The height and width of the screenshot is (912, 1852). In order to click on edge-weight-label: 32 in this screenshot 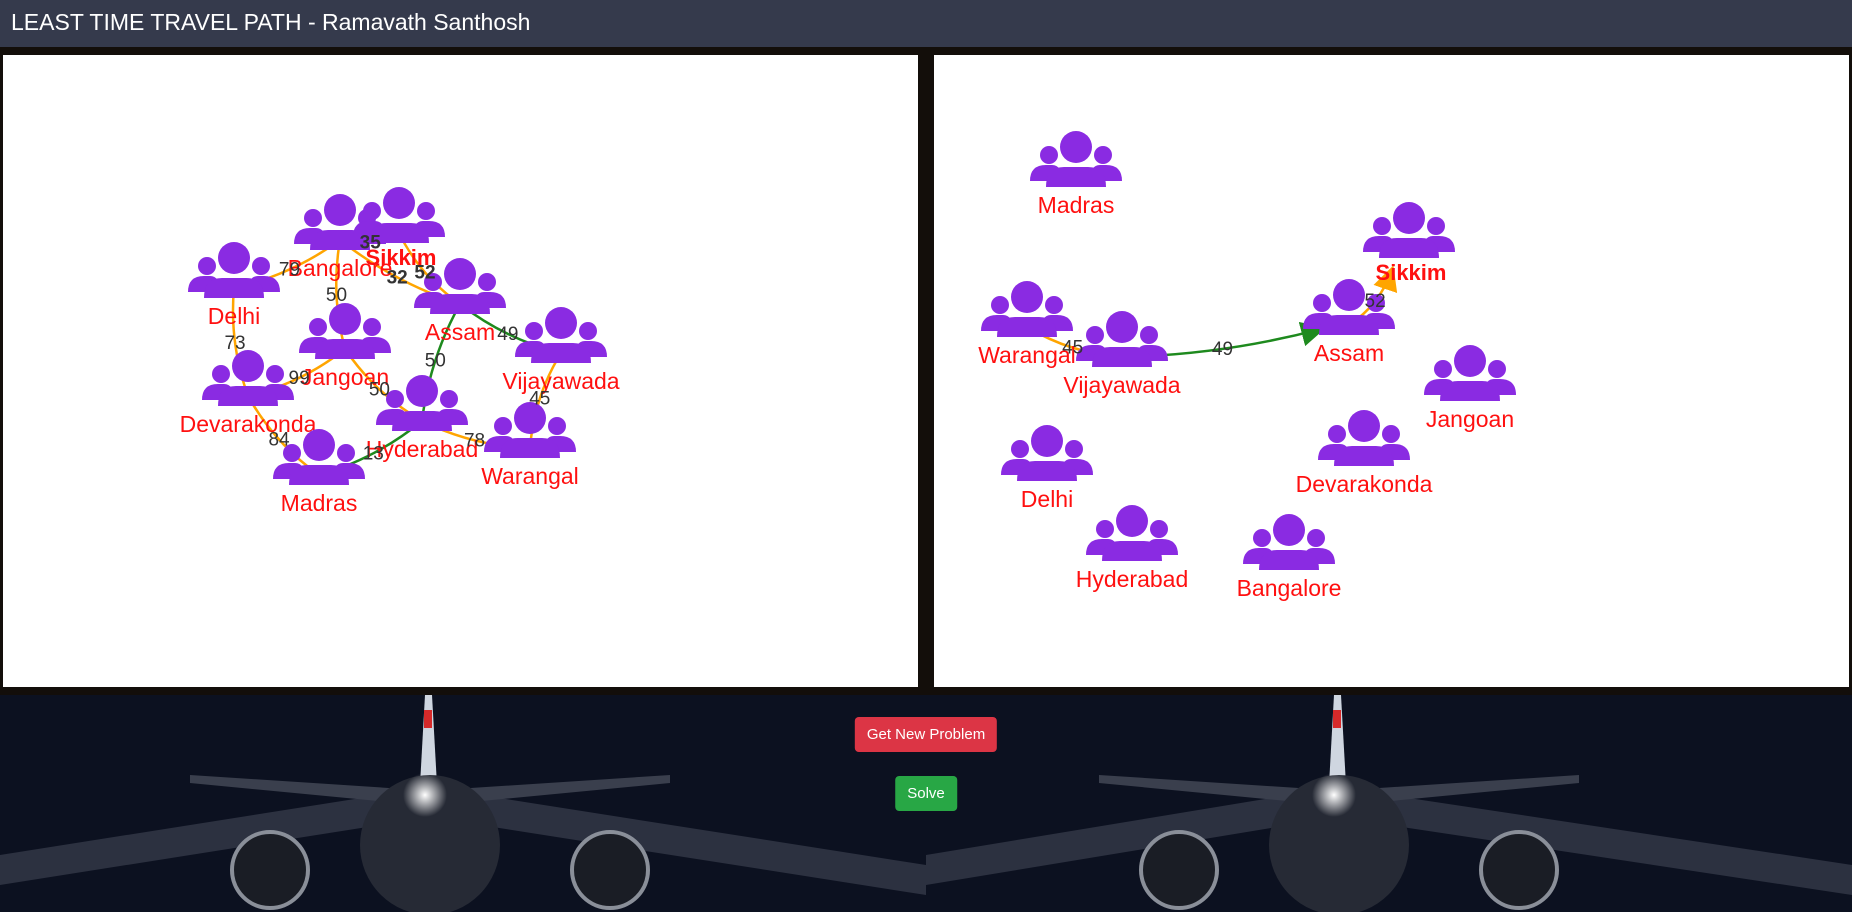, I will do `click(397, 277)`.